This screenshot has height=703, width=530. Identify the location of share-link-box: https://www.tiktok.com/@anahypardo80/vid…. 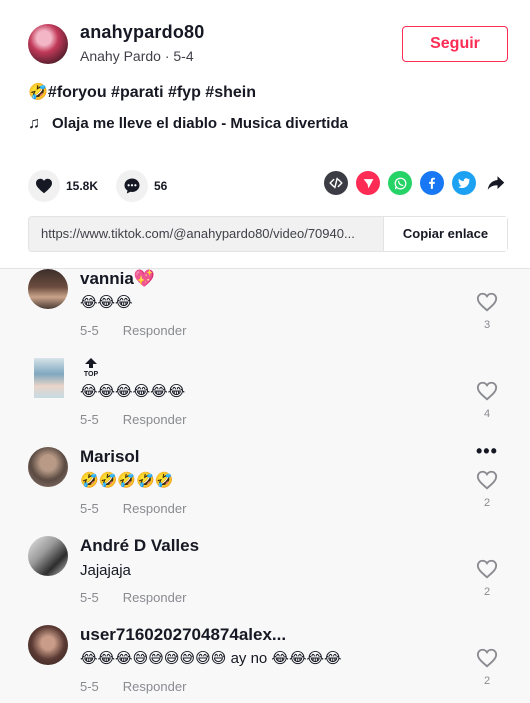
(268, 234).